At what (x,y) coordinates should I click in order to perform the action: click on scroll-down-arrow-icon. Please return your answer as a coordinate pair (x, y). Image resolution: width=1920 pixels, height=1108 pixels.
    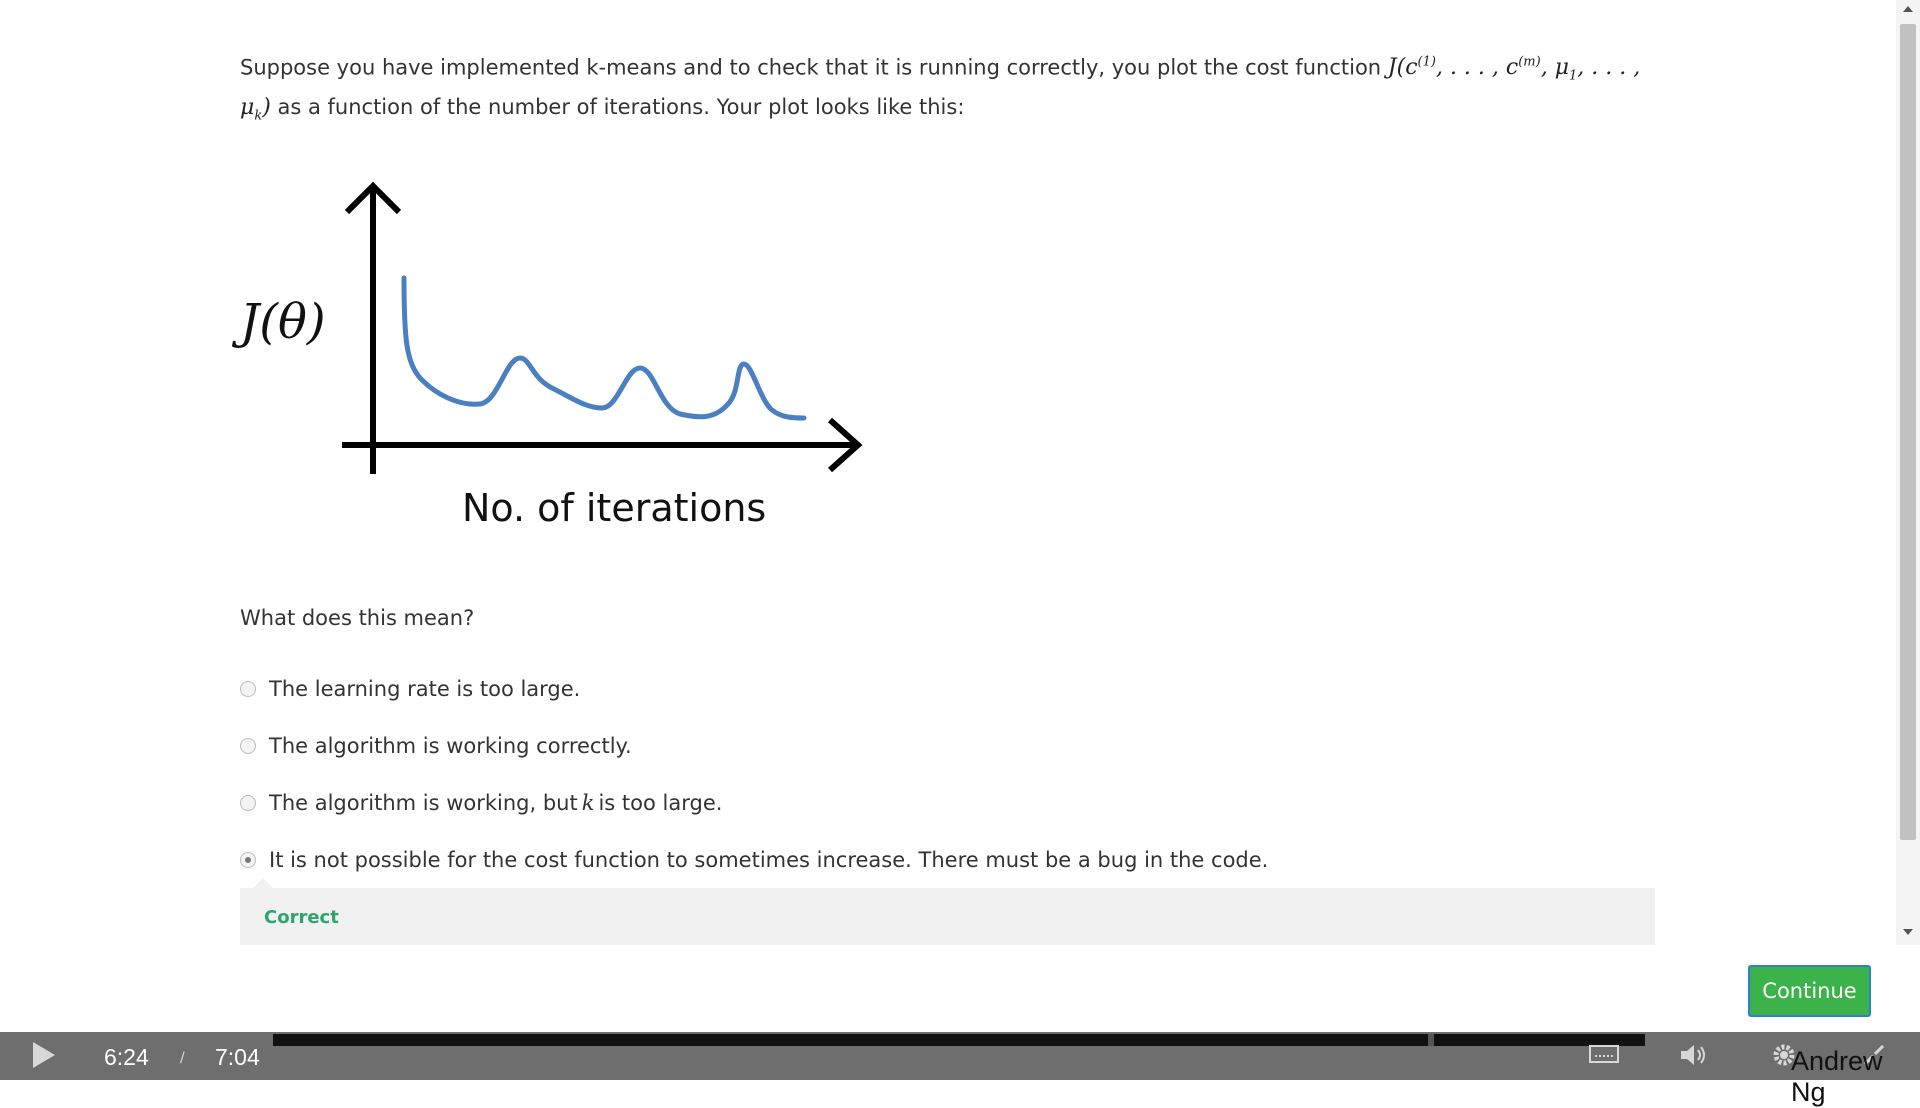
    Looking at the image, I should click on (1908, 932).